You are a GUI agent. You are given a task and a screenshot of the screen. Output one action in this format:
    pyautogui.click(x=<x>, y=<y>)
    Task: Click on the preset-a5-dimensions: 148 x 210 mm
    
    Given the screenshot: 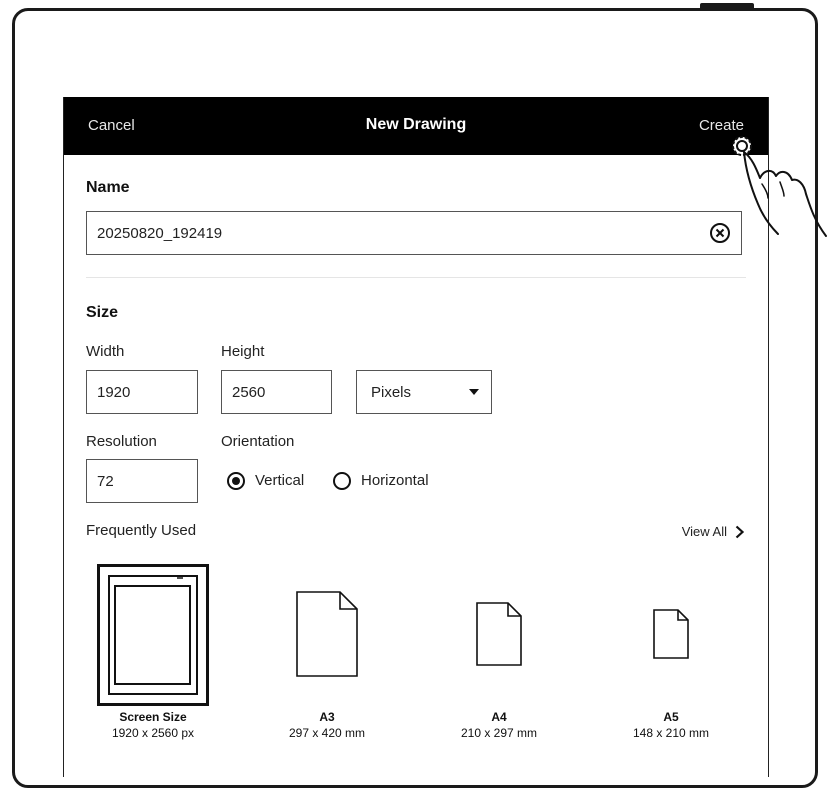 What is the action you would take?
    pyautogui.click(x=671, y=733)
    